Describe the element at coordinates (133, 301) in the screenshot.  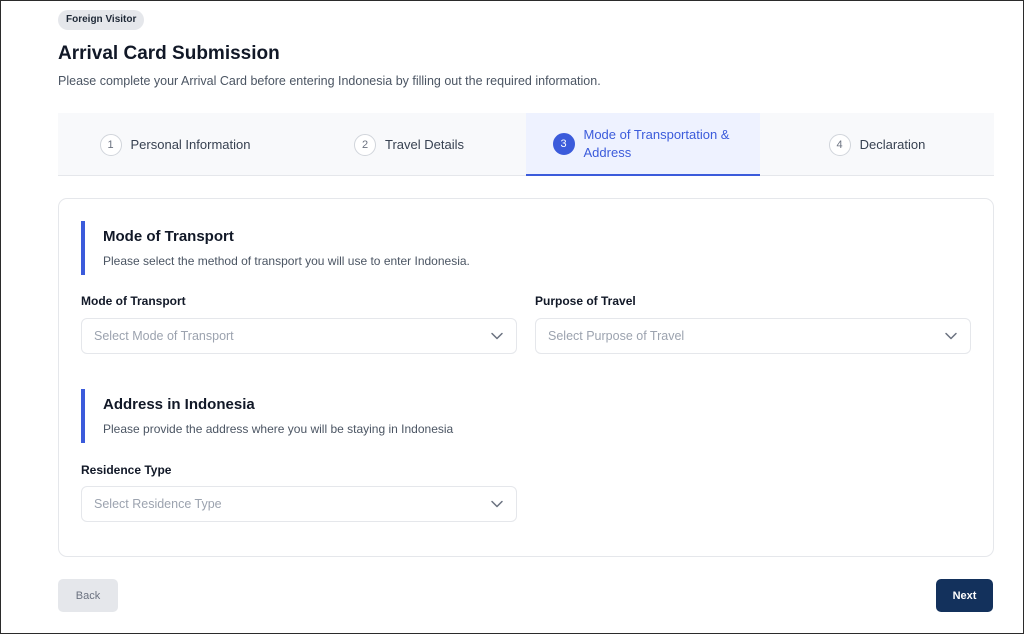
I see `mode-of-transport-label: Mode of Transport` at that location.